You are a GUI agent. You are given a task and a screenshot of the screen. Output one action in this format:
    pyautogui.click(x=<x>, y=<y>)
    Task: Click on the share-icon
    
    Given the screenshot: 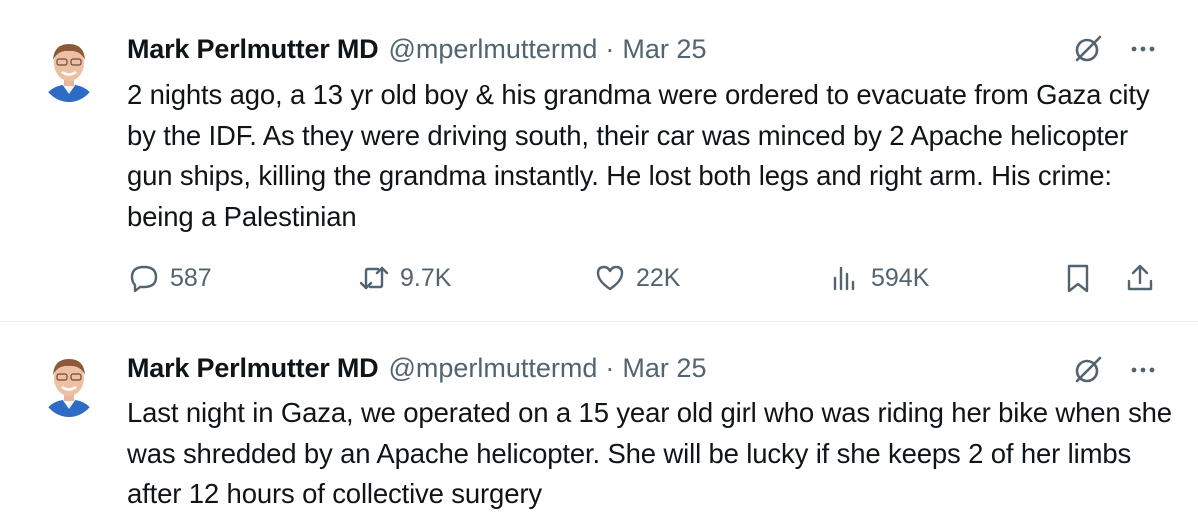 What is the action you would take?
    pyautogui.click(x=1140, y=277)
    